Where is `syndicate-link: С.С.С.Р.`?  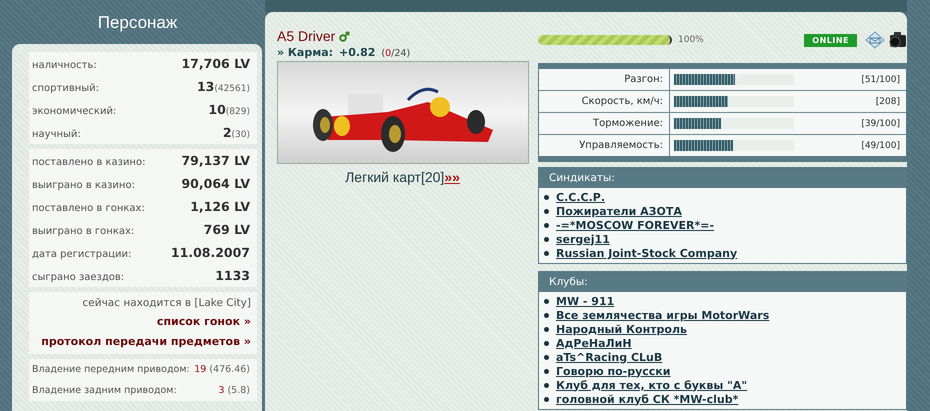 syndicate-link: С.С.С.Р. is located at coordinates (580, 197).